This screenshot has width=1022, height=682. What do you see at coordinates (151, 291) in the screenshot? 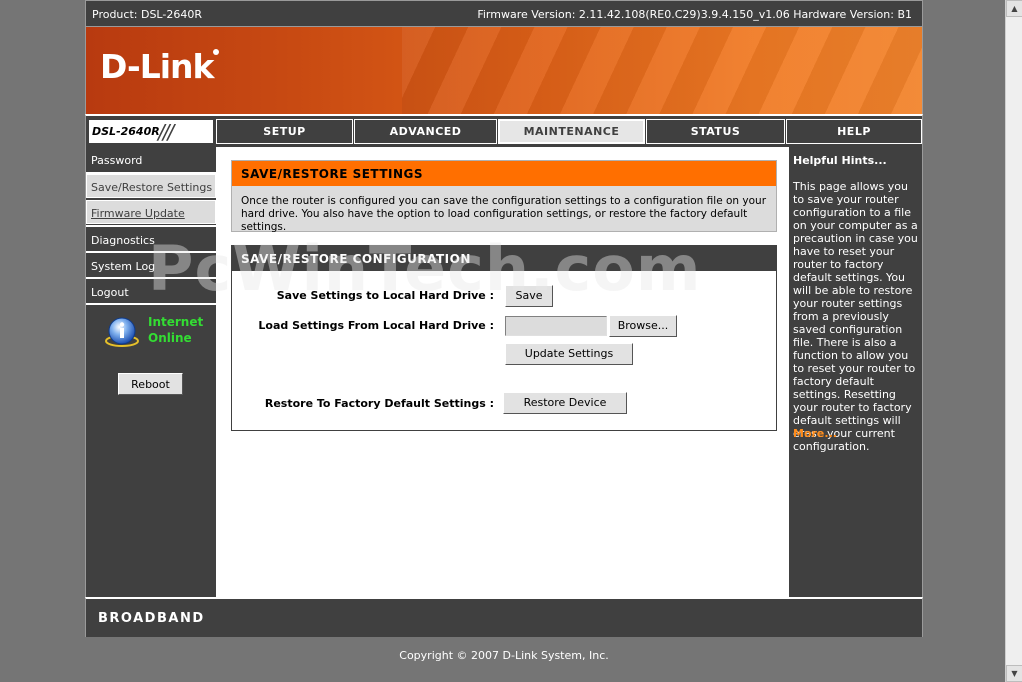
I see `sidebar-item-logout: Logout` at bounding box center [151, 291].